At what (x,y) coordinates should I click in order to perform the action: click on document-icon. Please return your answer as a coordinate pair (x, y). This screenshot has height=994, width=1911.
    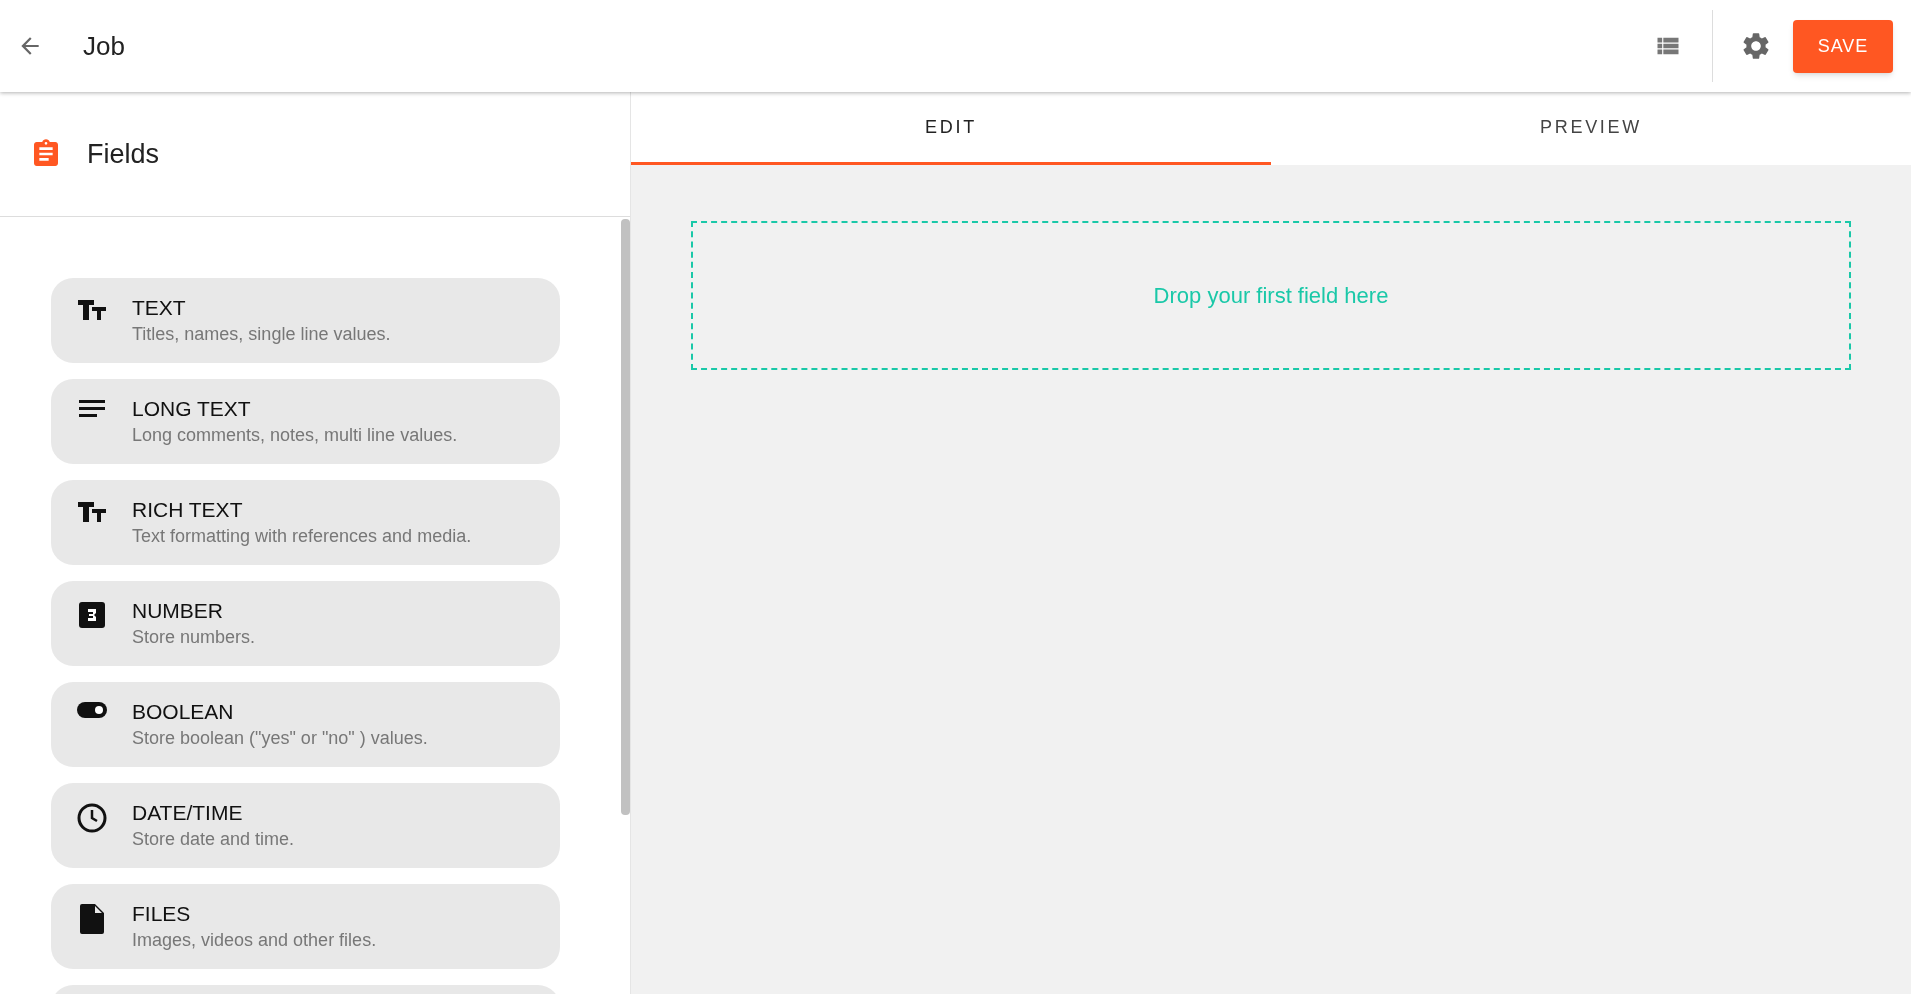
    Looking at the image, I should click on (91, 919).